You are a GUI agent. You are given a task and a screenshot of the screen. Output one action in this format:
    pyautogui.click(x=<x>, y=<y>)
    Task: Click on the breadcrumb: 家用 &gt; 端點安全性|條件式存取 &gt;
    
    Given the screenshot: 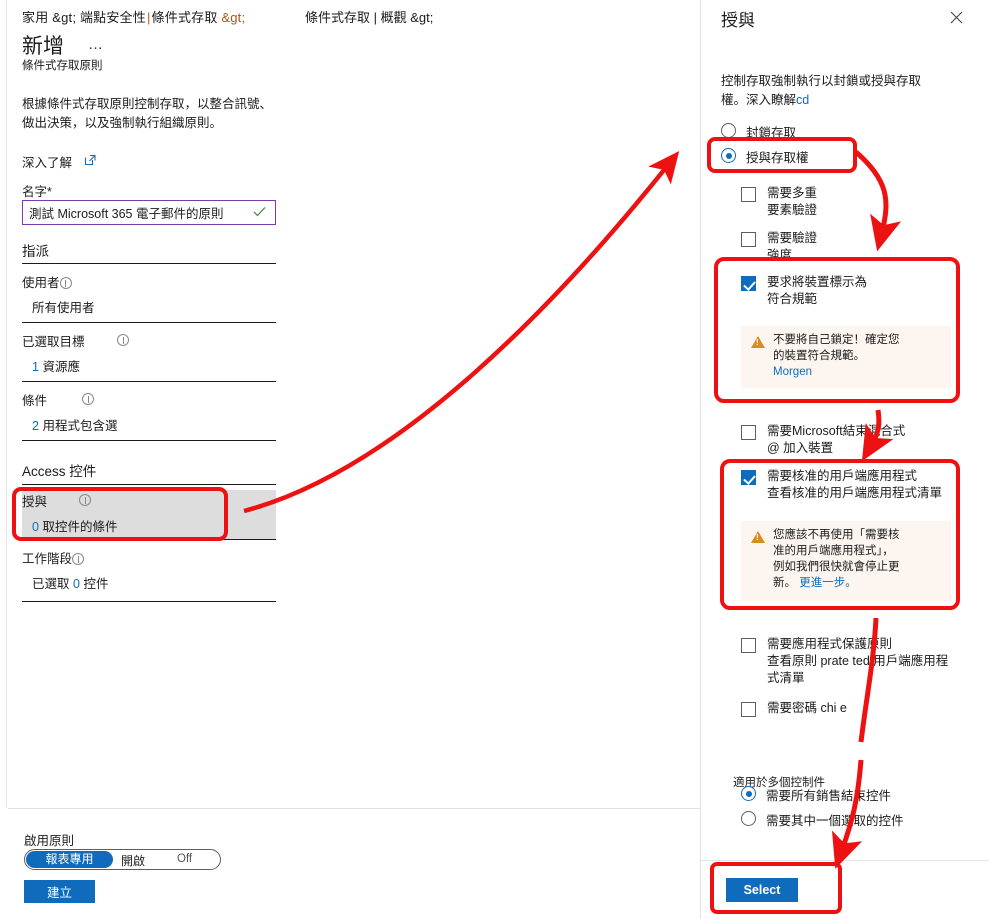 What is the action you would take?
    pyautogui.click(x=133, y=16)
    